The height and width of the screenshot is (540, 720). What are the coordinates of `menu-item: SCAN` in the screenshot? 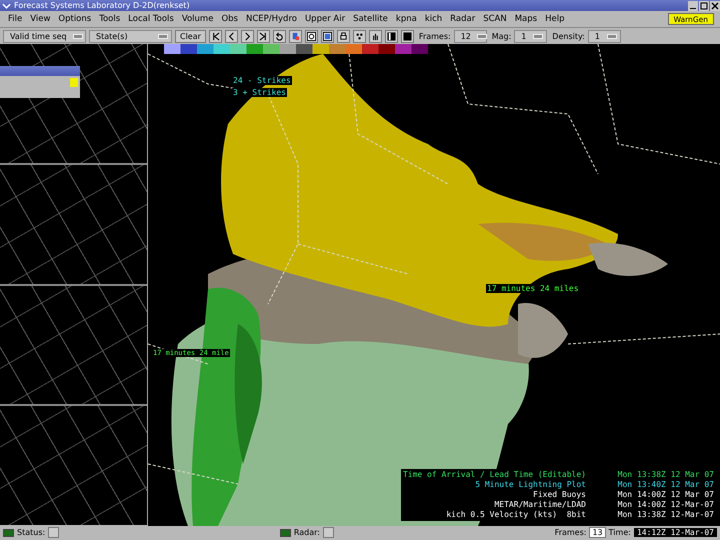 It's located at (495, 19).